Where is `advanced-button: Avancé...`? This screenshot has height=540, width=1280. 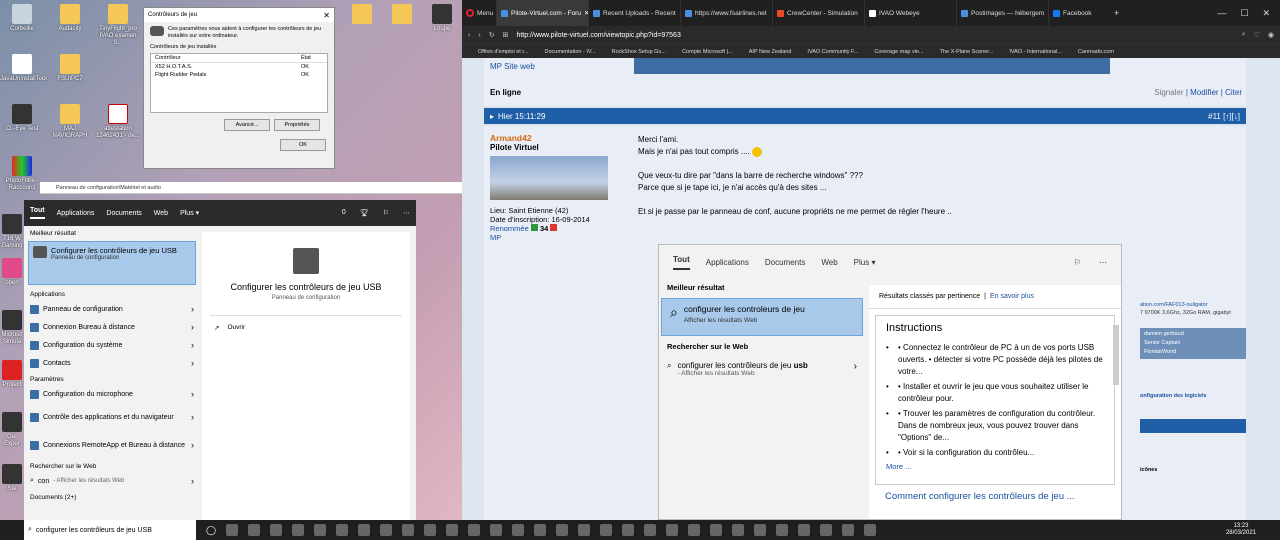
advanced-button: Avancé... is located at coordinates (247, 125).